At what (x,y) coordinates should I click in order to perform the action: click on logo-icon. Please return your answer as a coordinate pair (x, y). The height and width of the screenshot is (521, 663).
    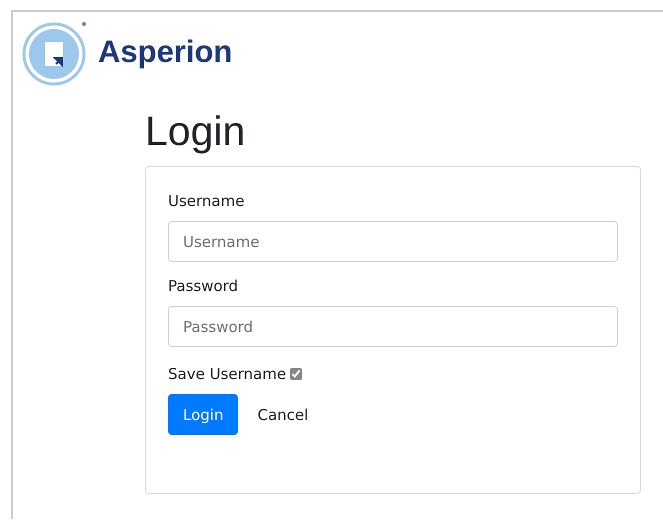
    Looking at the image, I should click on (55, 53).